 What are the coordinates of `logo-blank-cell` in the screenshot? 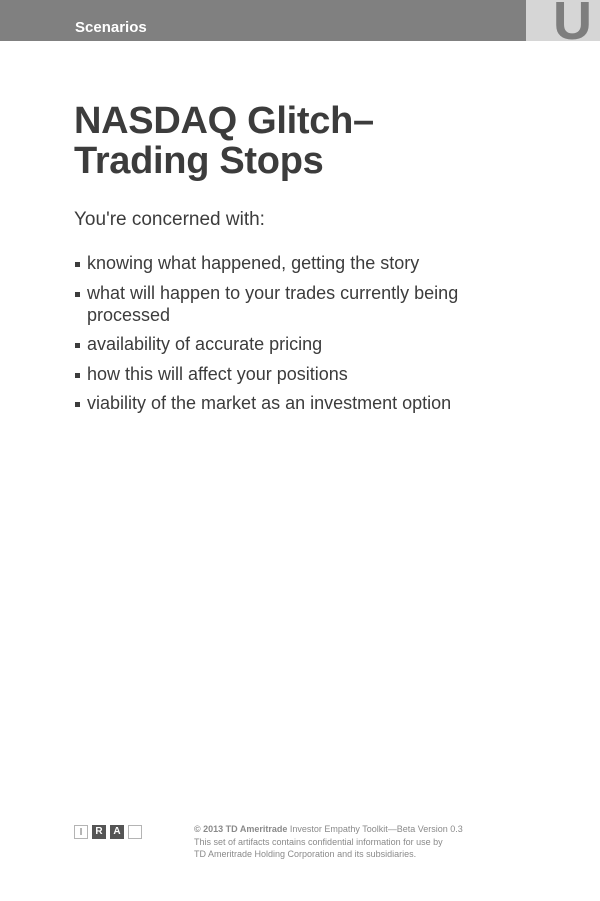 It's located at (135, 832).